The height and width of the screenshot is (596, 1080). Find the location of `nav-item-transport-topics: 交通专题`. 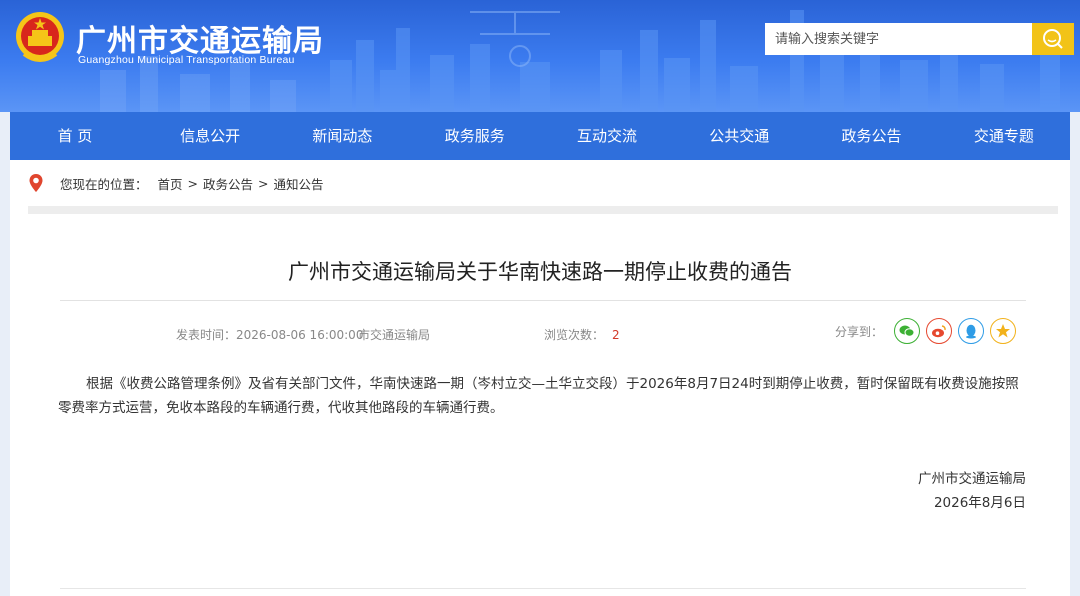

nav-item-transport-topics: 交通专题 is located at coordinates (1004, 136).